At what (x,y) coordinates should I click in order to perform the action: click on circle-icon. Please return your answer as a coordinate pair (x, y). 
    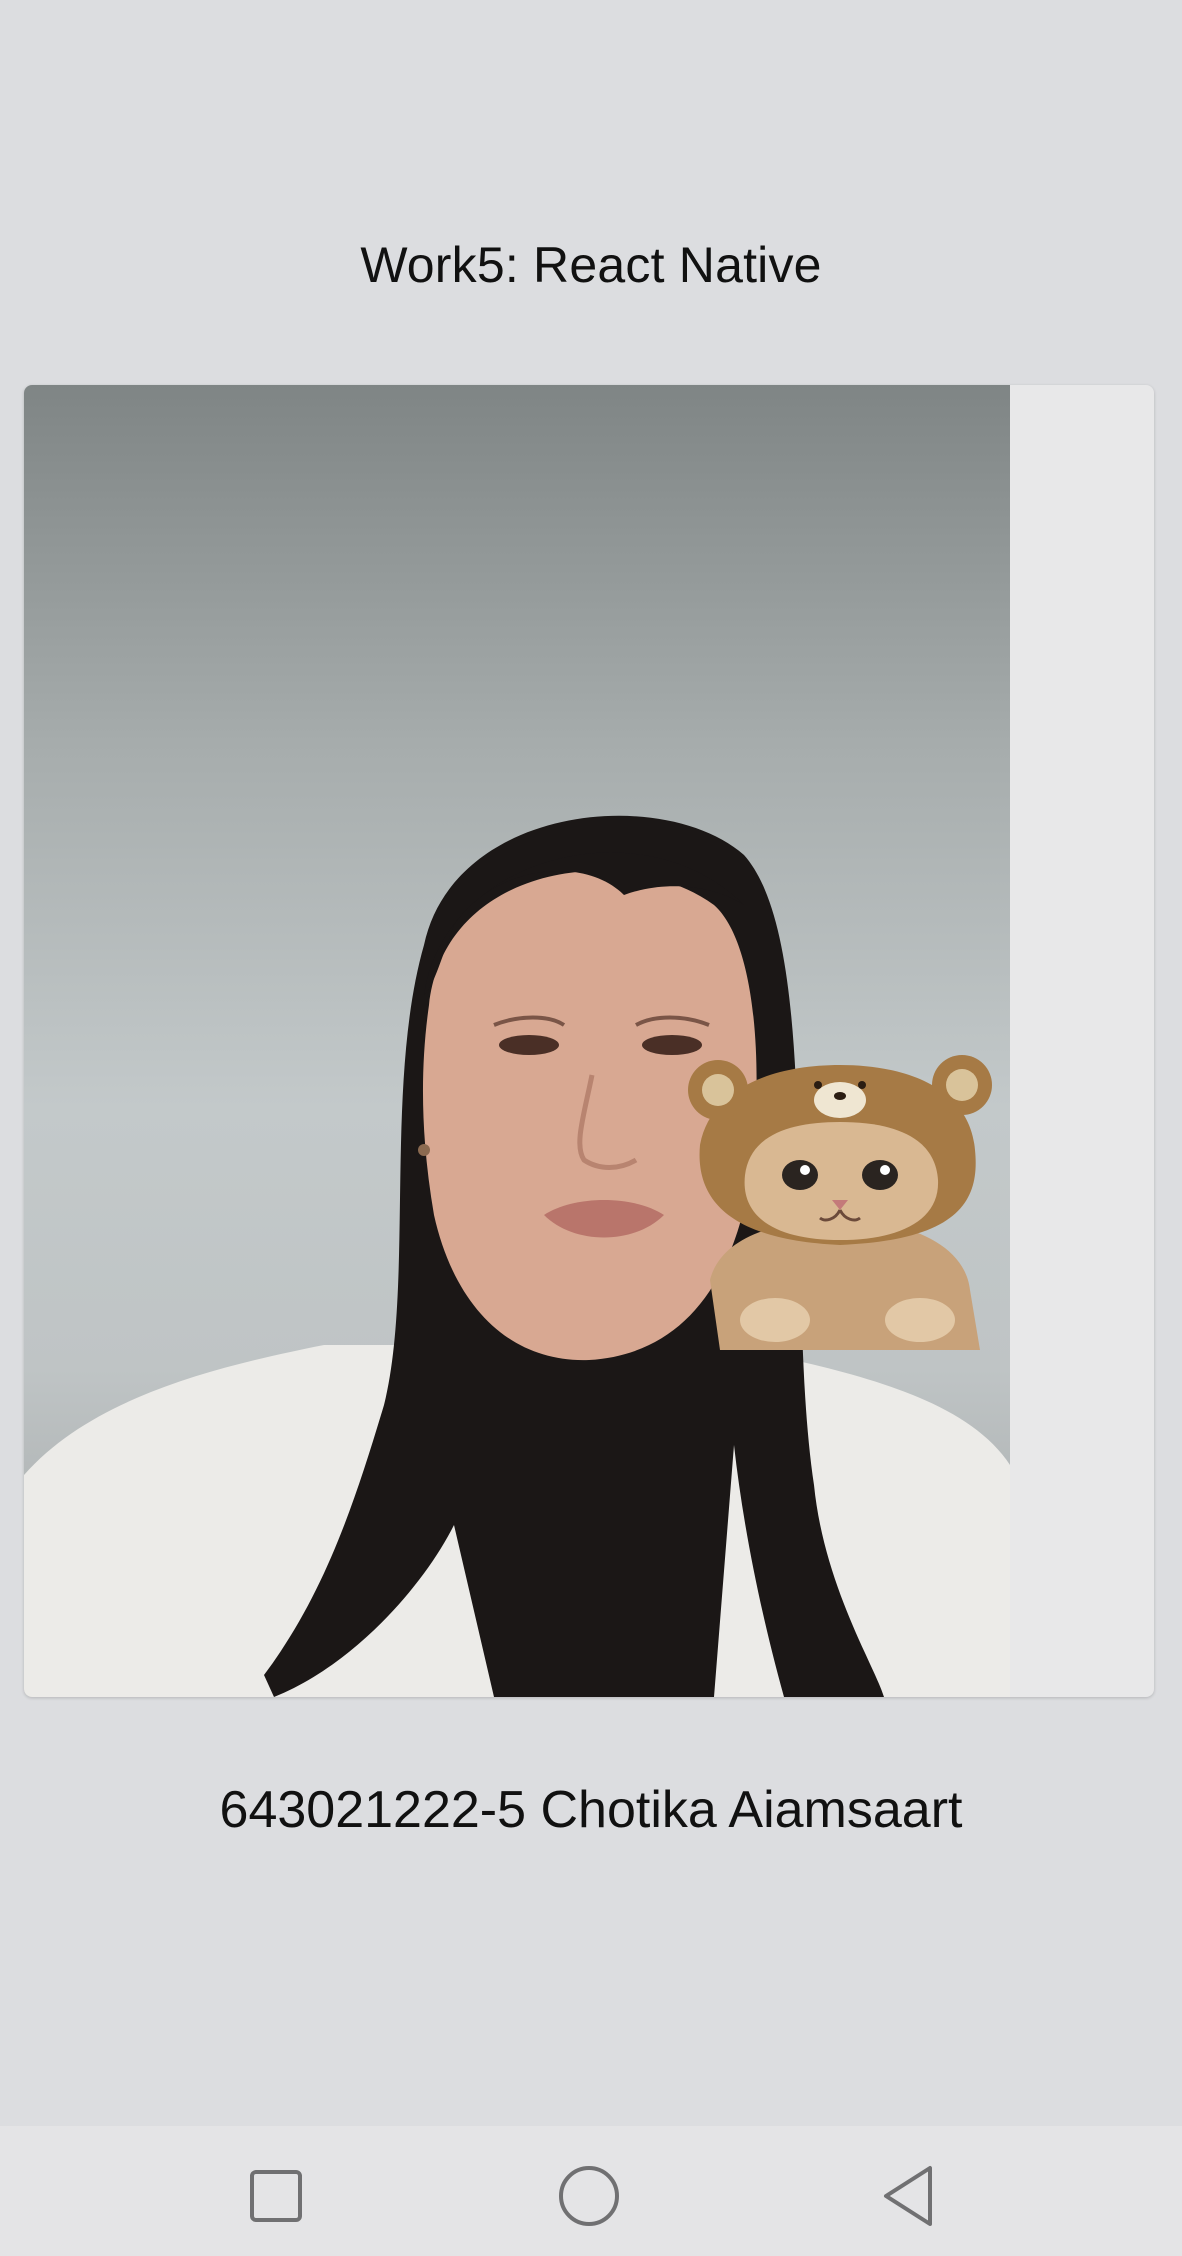
    Looking at the image, I should click on (589, 2196).